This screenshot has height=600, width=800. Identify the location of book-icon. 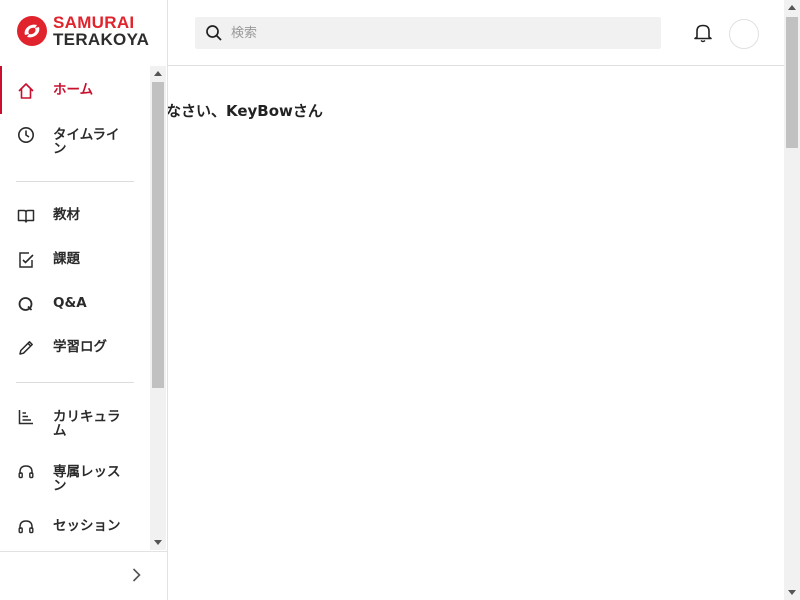
(26, 216).